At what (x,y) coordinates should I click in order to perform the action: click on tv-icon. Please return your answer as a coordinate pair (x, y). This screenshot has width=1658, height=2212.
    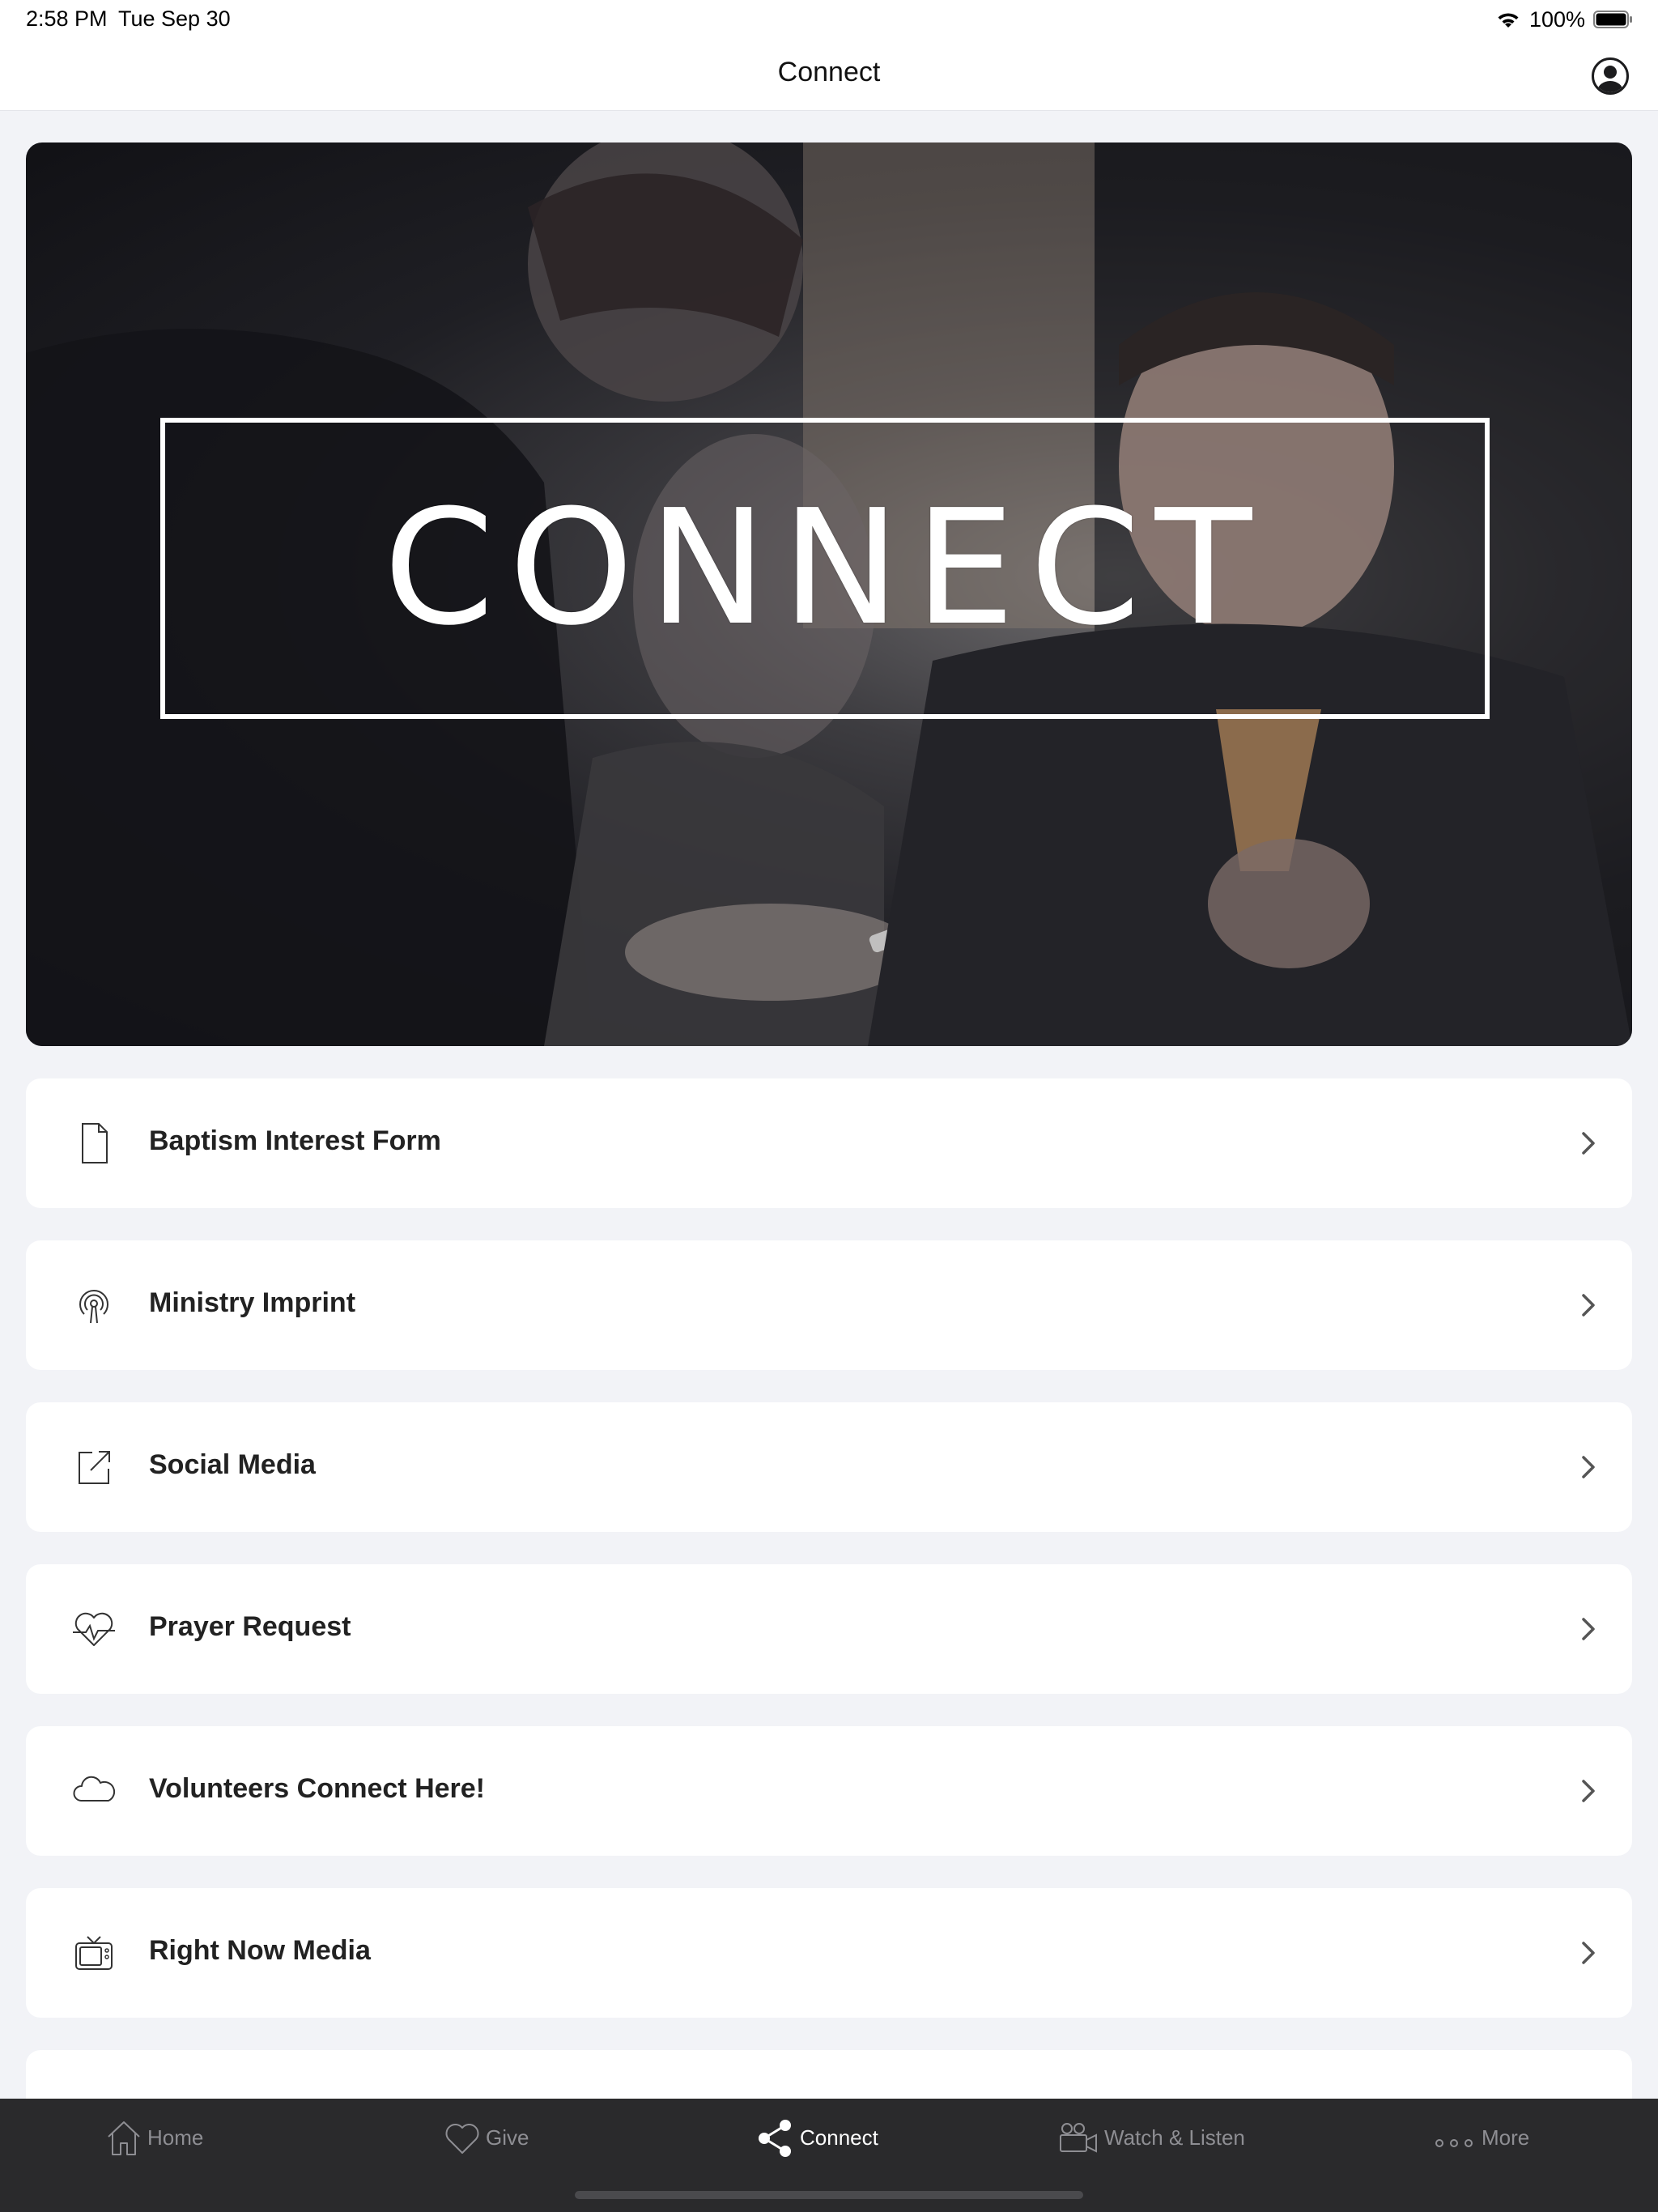
    Looking at the image, I should click on (94, 1953).